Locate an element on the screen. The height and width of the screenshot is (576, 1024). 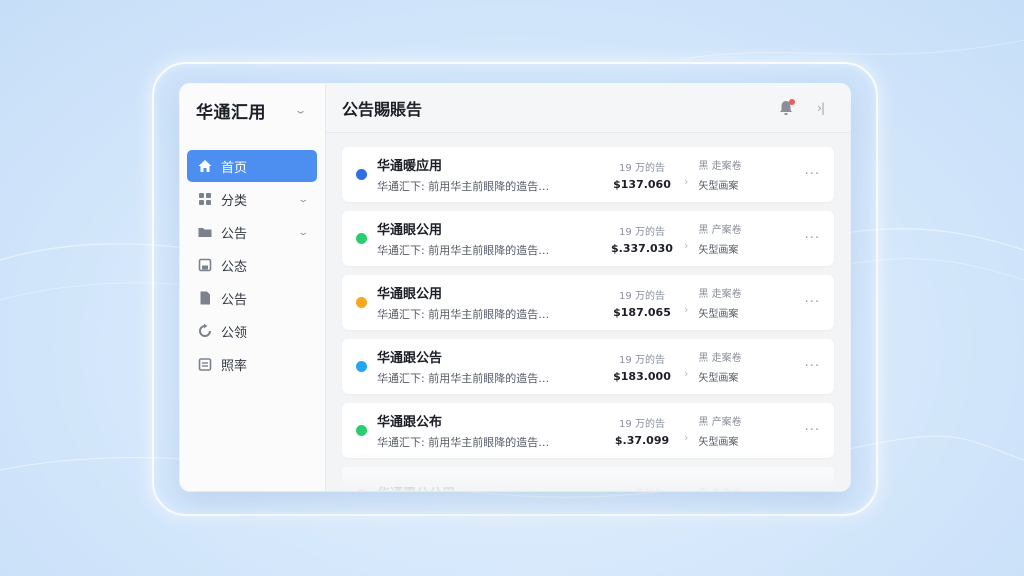
item-tags: 黑 产案卷 is located at coordinates (733, 488).